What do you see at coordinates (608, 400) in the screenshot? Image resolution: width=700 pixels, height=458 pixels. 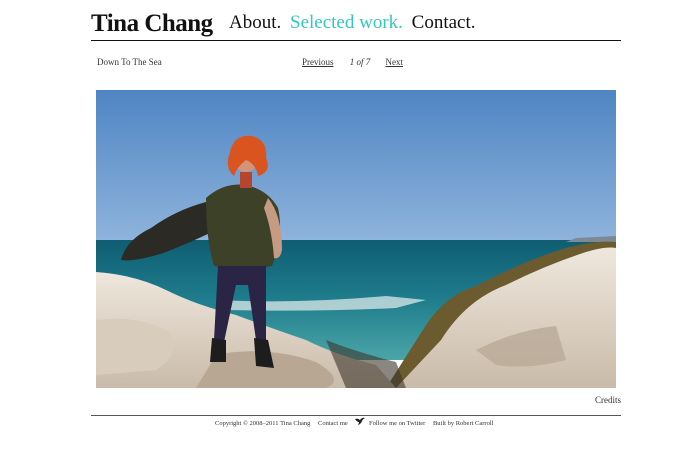 I see `credits-link: Credits` at bounding box center [608, 400].